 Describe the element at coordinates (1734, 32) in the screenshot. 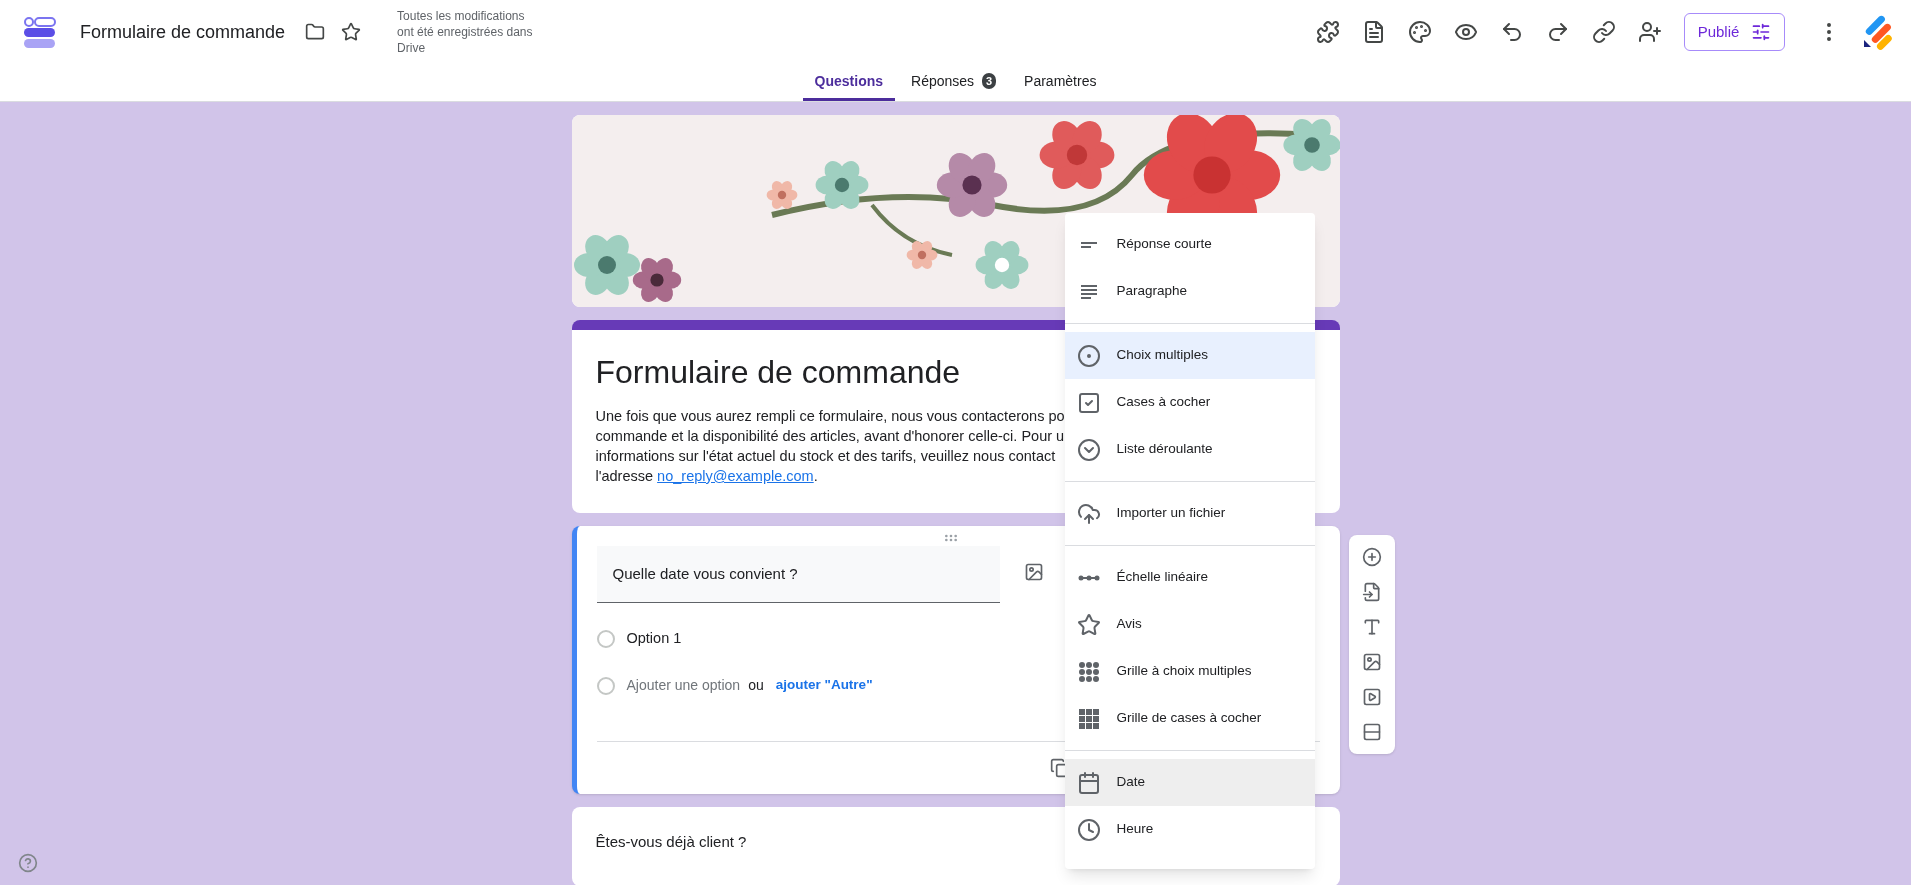

I see `publish-button: Publié` at that location.